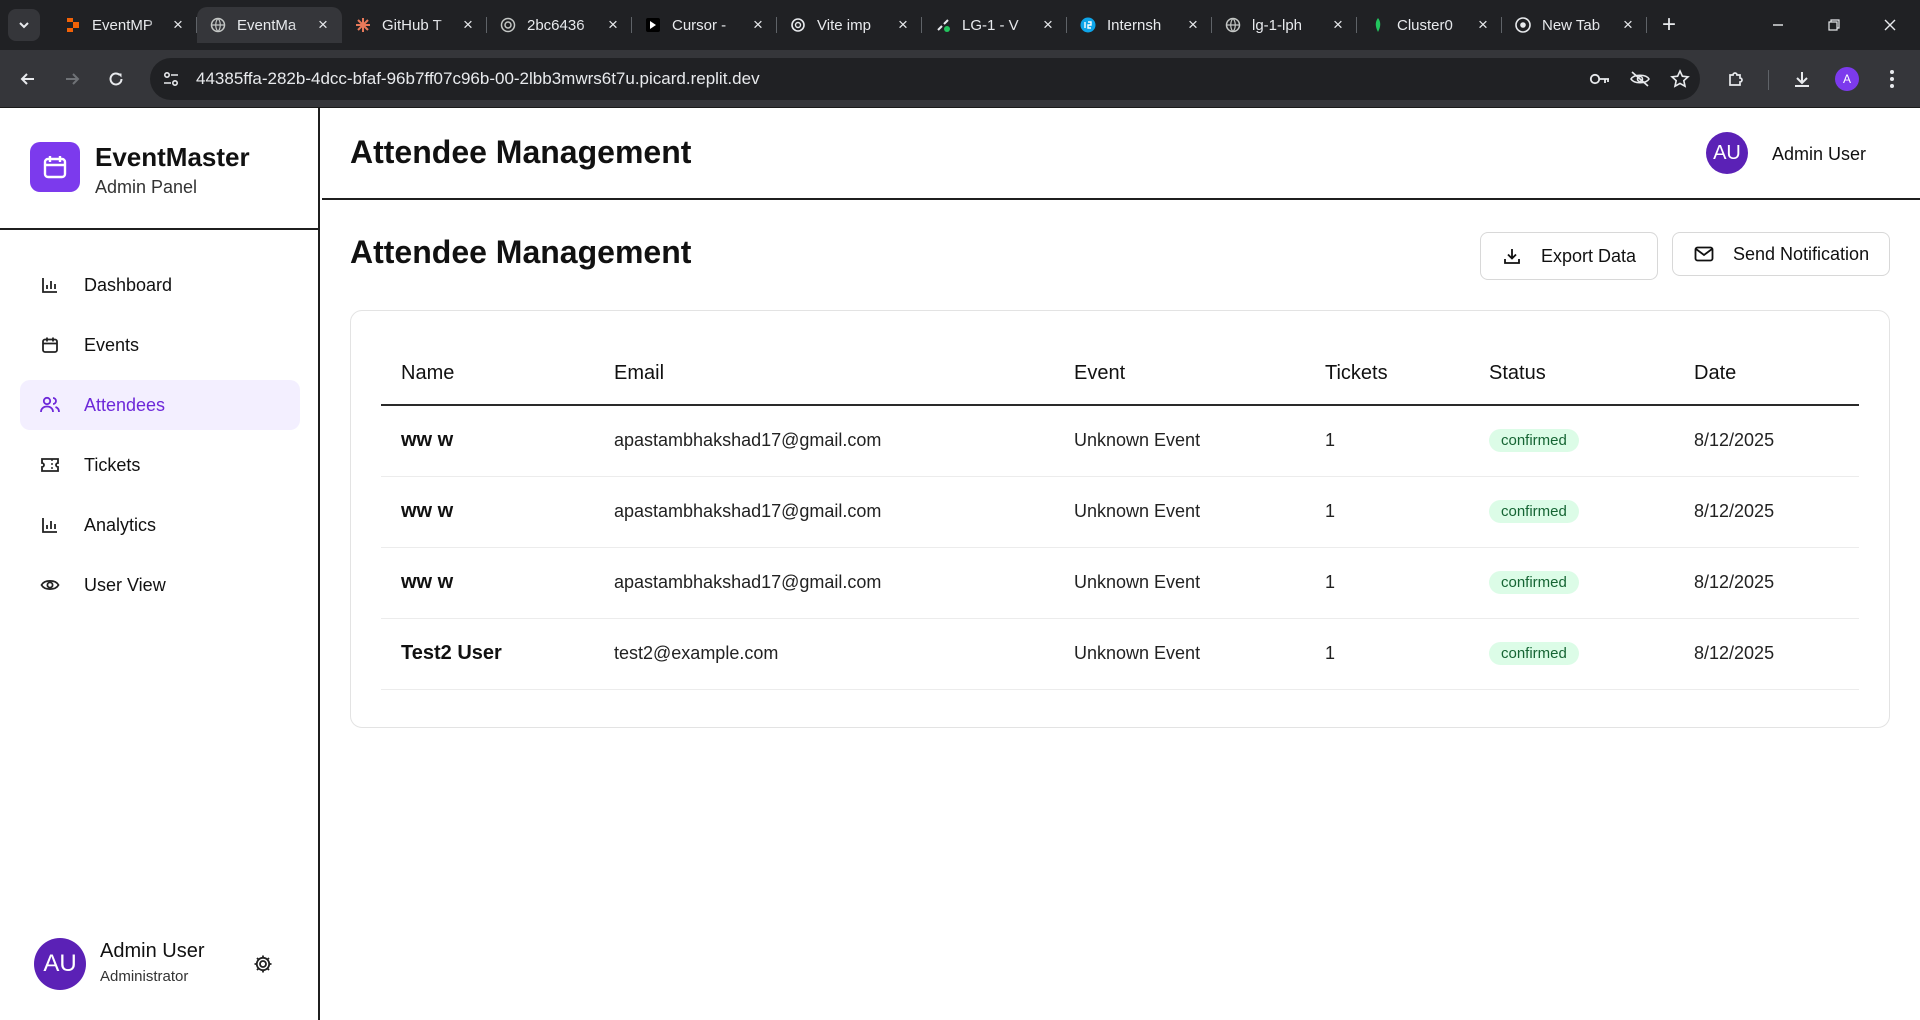 The image size is (1920, 1020). What do you see at coordinates (55, 167) in the screenshot?
I see `calendar-logo-icon` at bounding box center [55, 167].